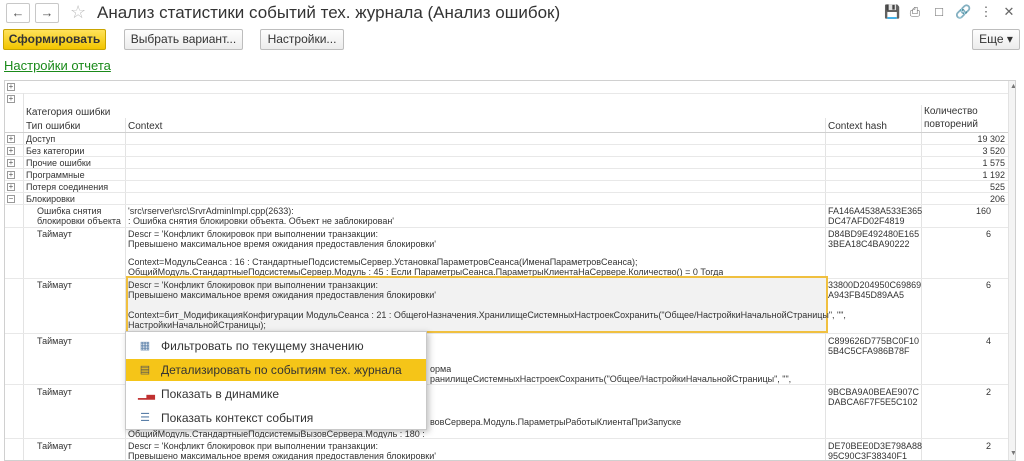 Image resolution: width=1024 pixels, height=461 pixels. I want to click on more-button-label: Еще, so click(991, 39).